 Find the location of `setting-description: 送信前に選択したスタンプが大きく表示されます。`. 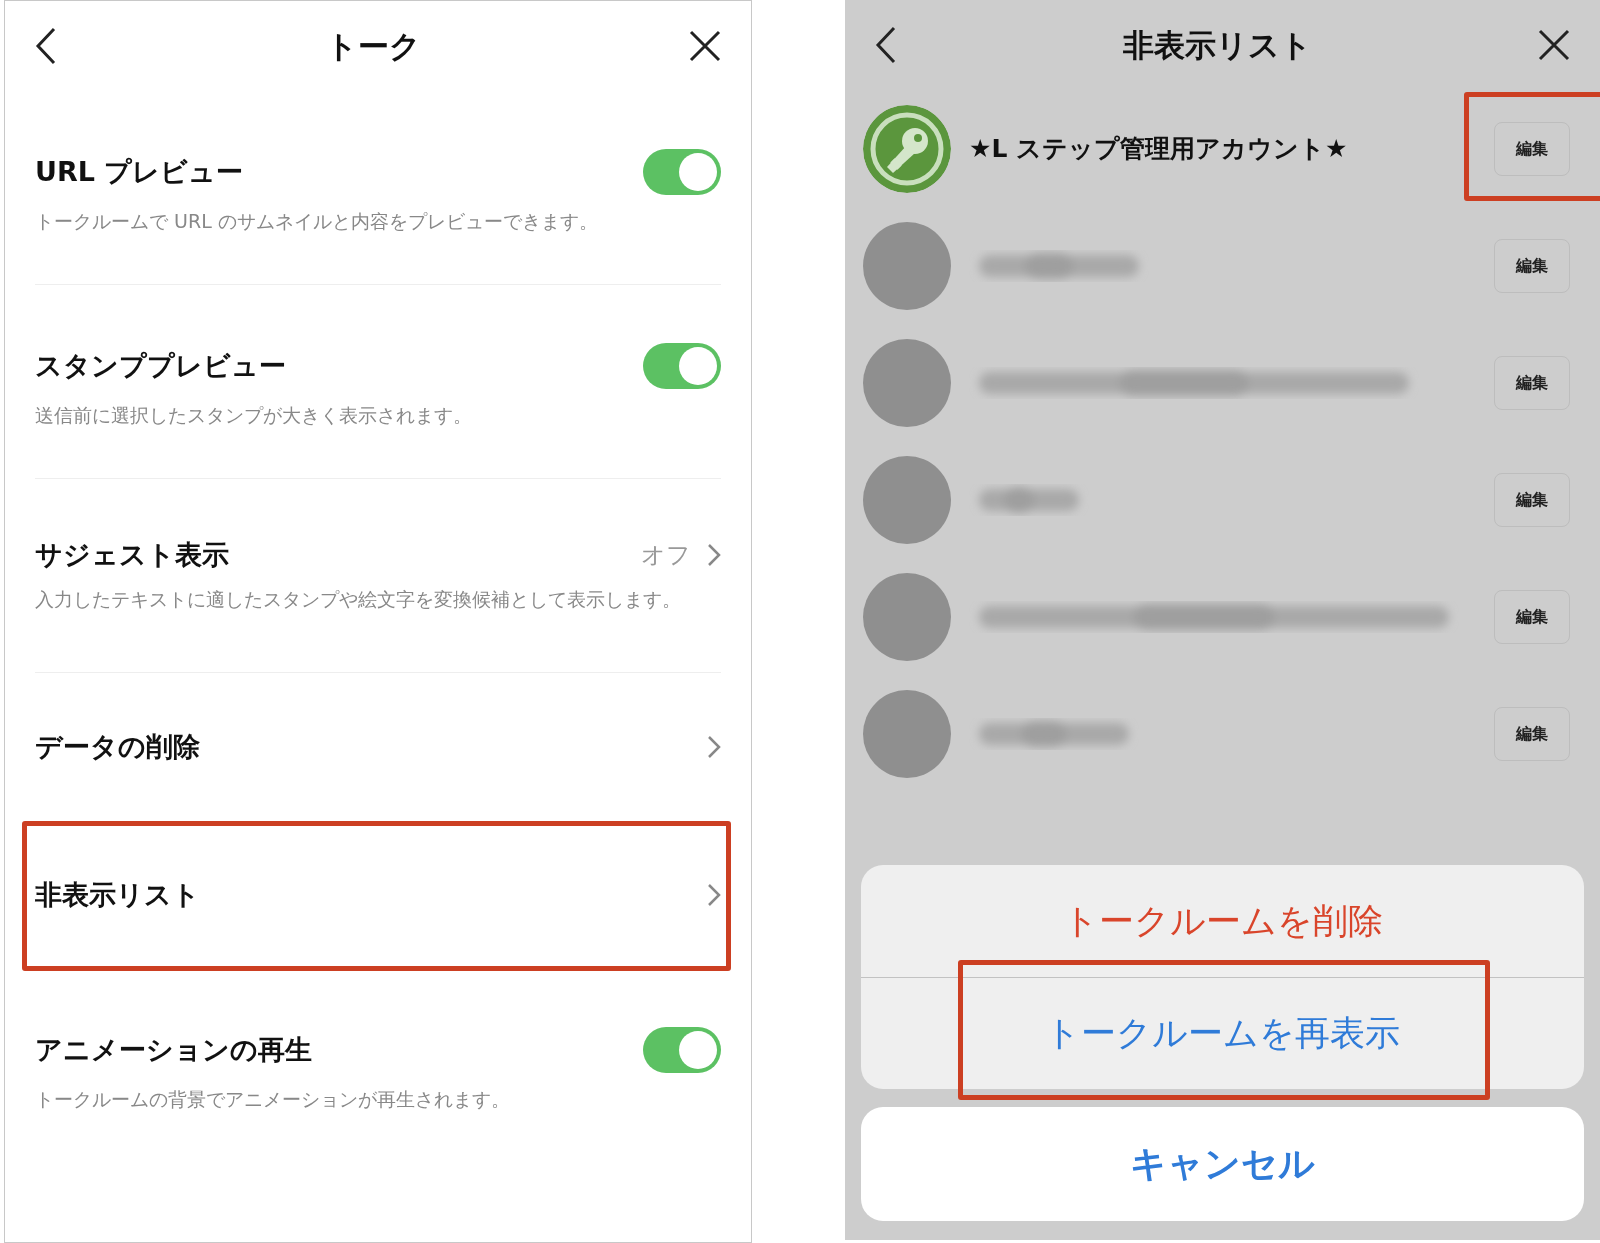

setting-description: 送信前に選択したスタンプが大きく表示されます。 is located at coordinates (254, 415).